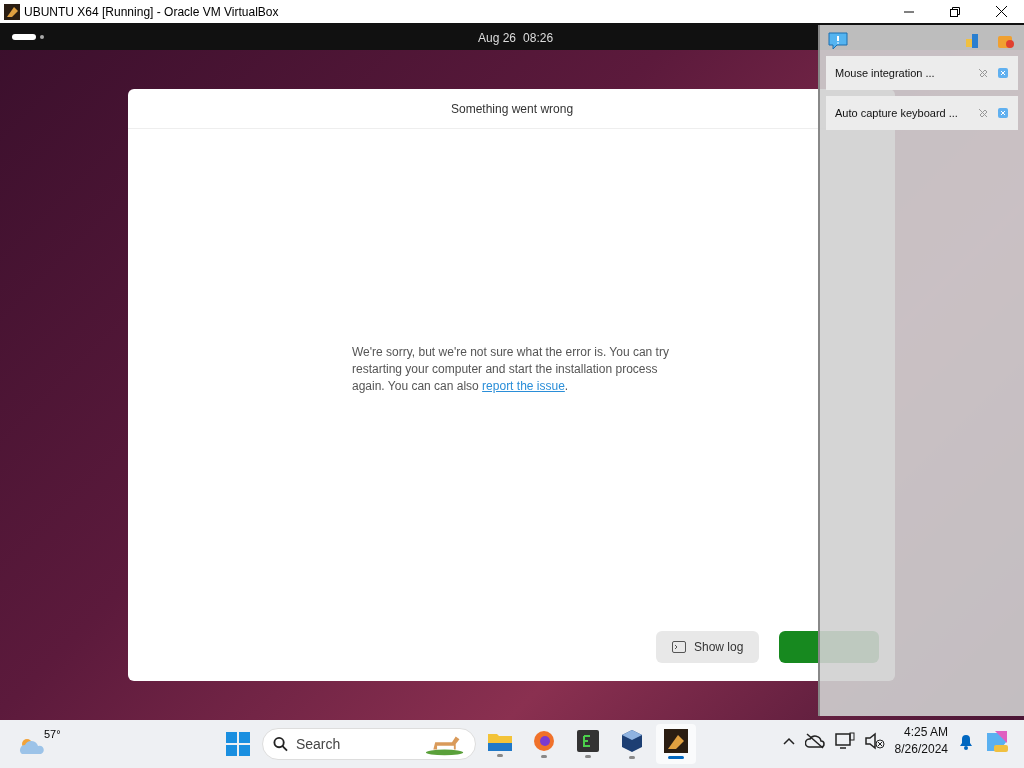 Image resolution: width=1024 pixels, height=768 pixels. Describe the element at coordinates (814, 741) in the screenshot. I see `cloud-off-icon` at that location.